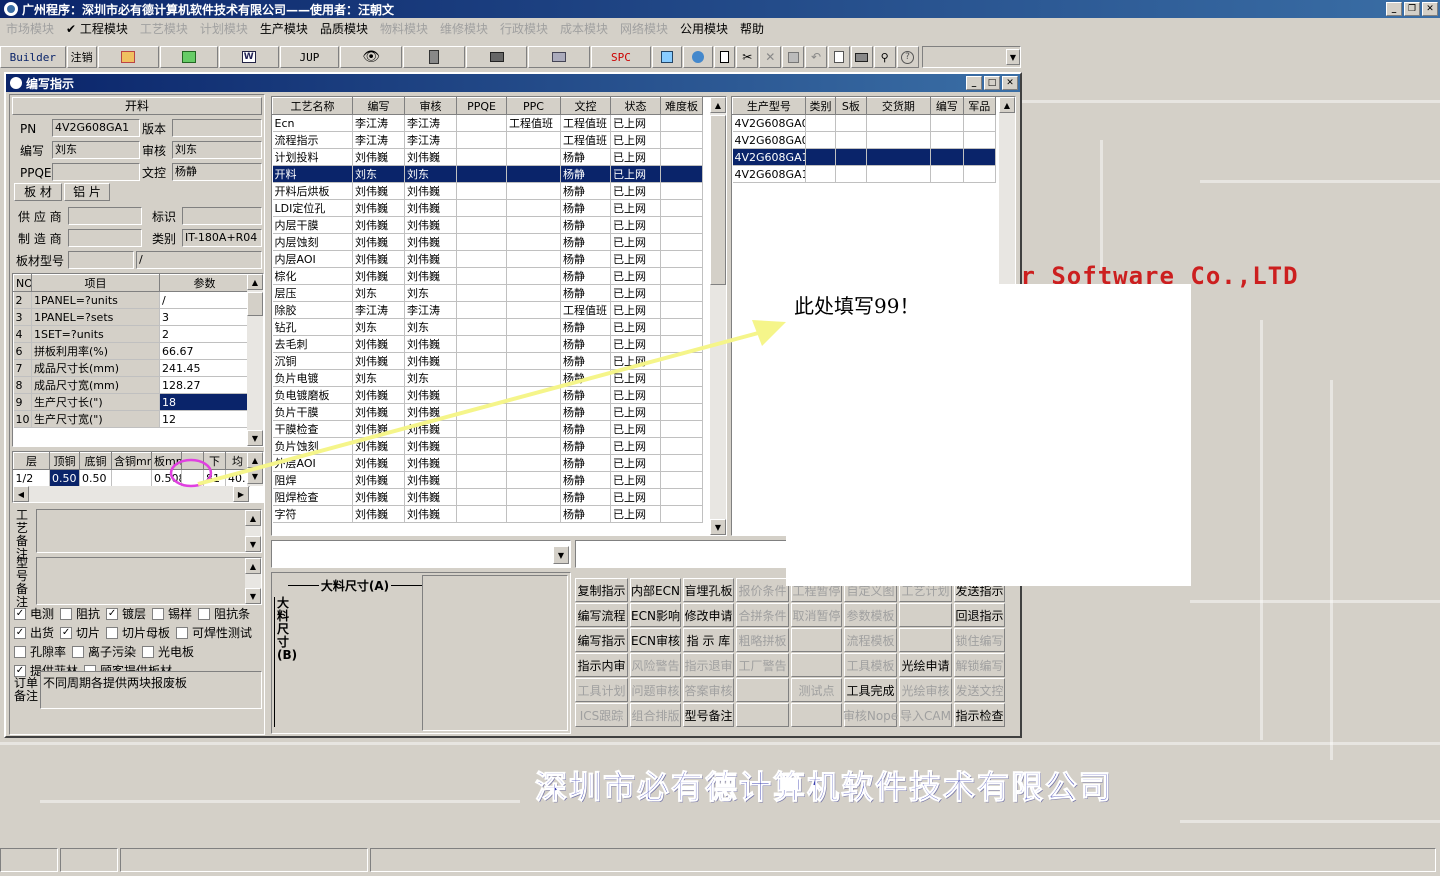 This screenshot has width=1440, height=876. I want to click on status-bar, so click(720, 861).